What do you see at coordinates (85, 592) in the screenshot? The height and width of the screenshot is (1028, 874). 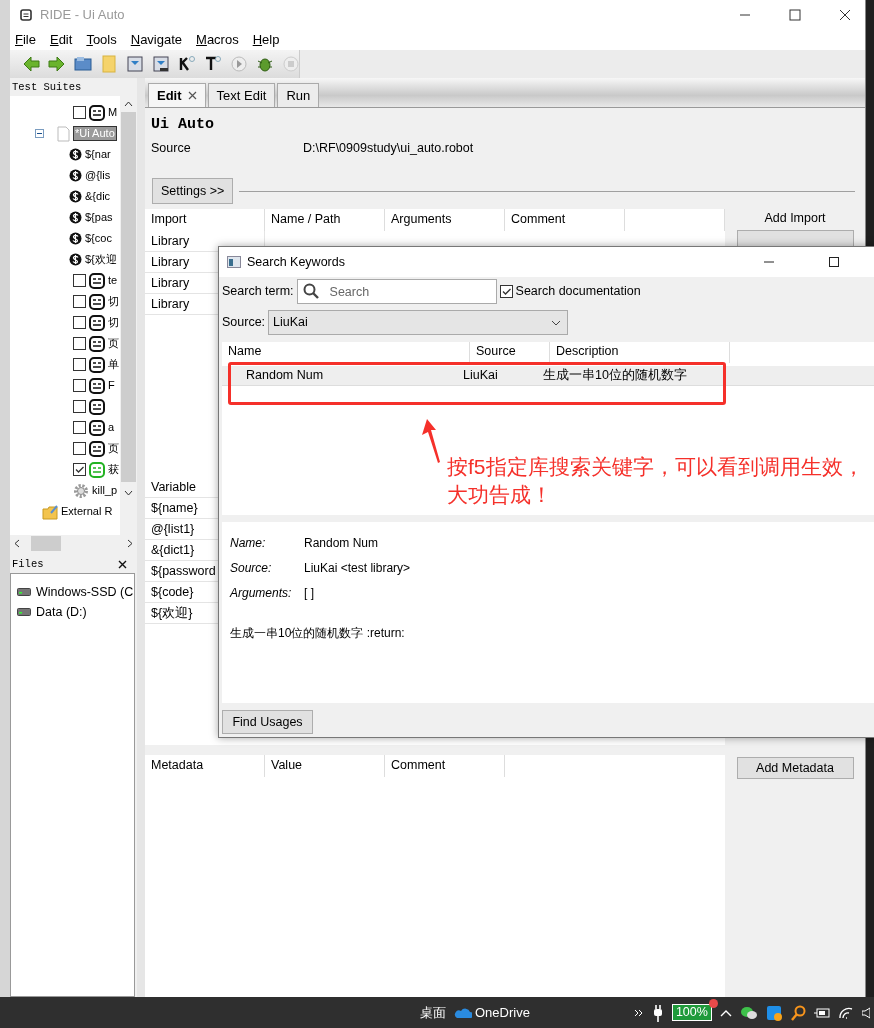 I see `drive-item: Windows-SSD (C` at bounding box center [85, 592].